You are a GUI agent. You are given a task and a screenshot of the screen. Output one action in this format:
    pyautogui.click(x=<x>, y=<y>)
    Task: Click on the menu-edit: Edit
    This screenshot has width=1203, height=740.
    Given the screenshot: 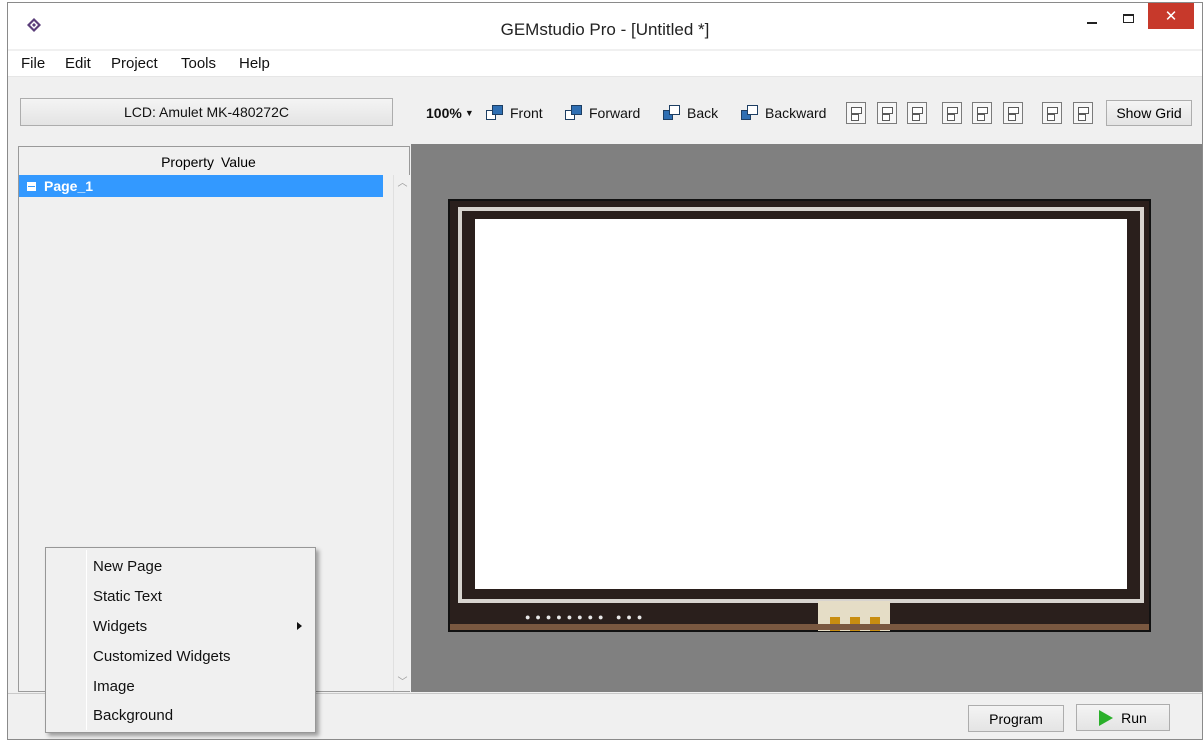 What is the action you would take?
    pyautogui.click(x=78, y=63)
    